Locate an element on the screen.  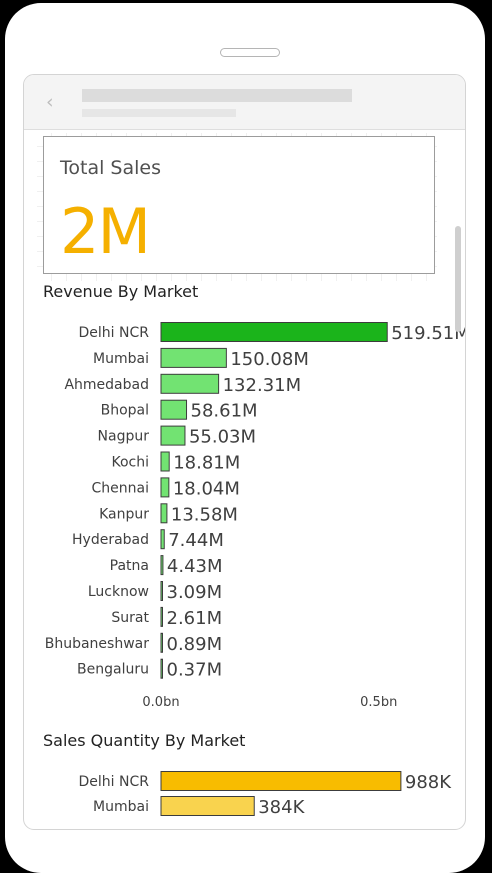
x-tick-label: 0.0bn is located at coordinates (160, 702).